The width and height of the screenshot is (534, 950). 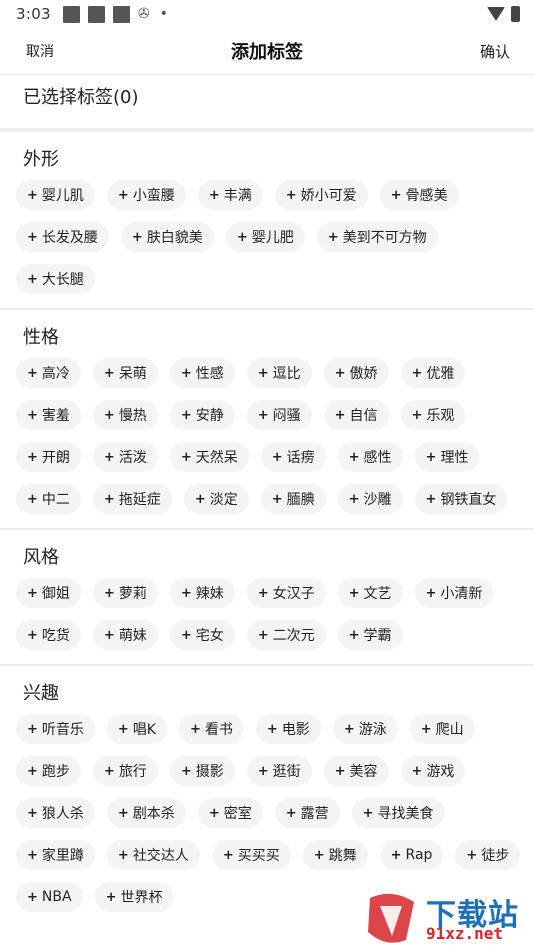 What do you see at coordinates (363, 374) in the screenshot?
I see `tag-label: 傲娇` at bounding box center [363, 374].